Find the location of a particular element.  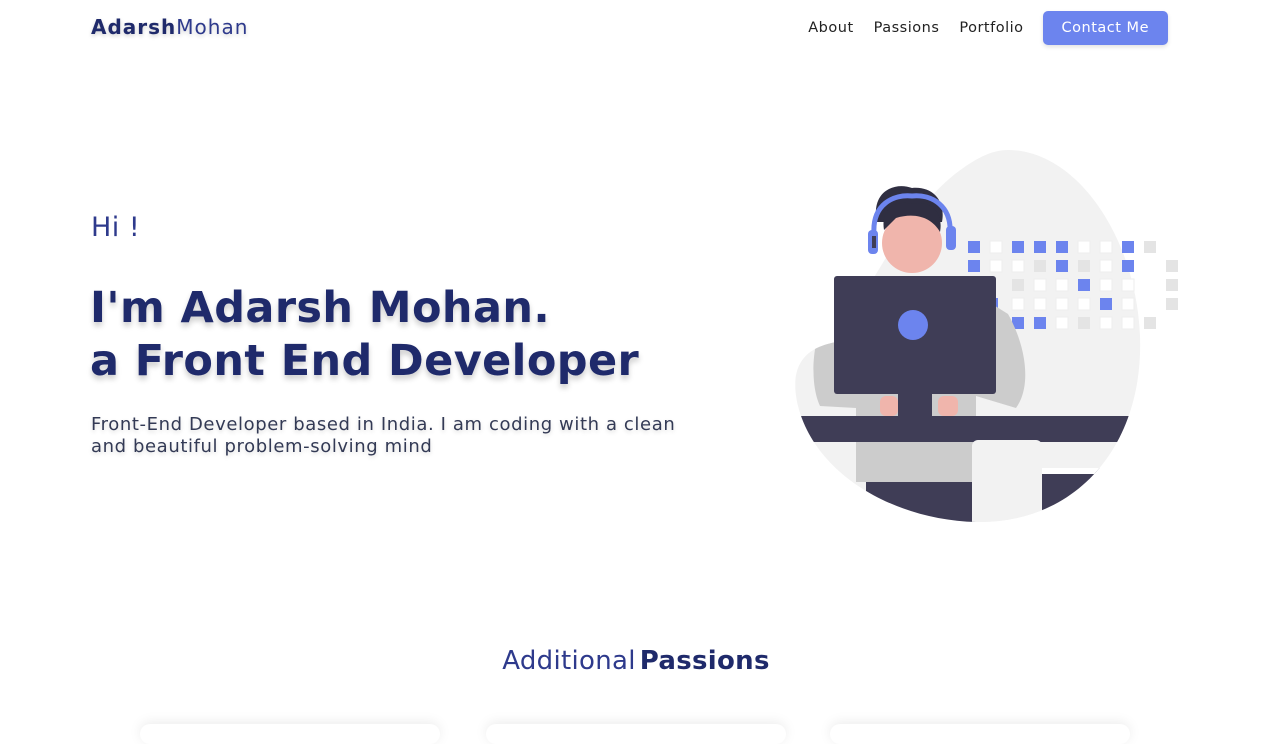

site-logo: AdarshMohan is located at coordinates (169, 27).